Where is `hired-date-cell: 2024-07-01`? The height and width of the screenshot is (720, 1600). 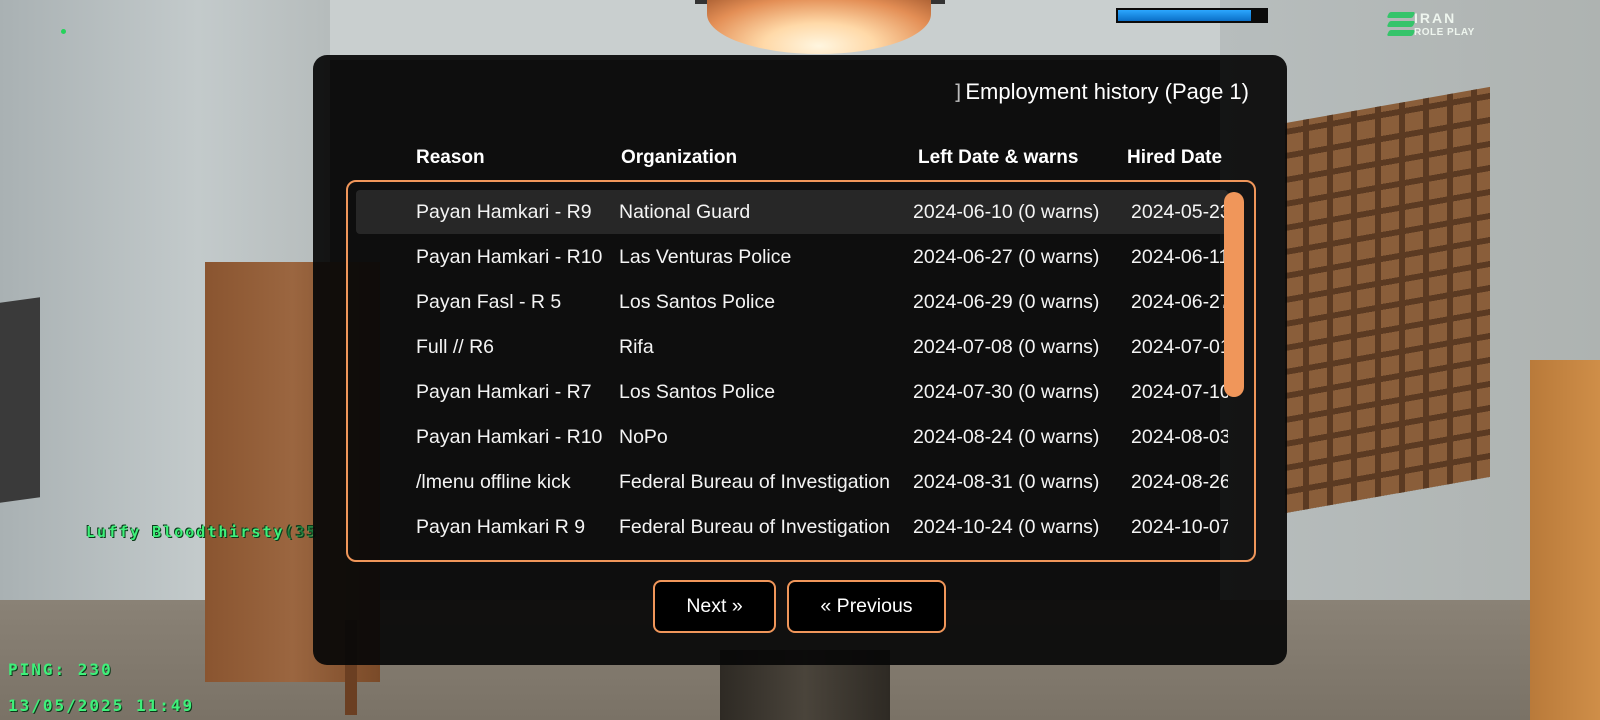 hired-date-cell: 2024-07-01 is located at coordinates (1179, 347).